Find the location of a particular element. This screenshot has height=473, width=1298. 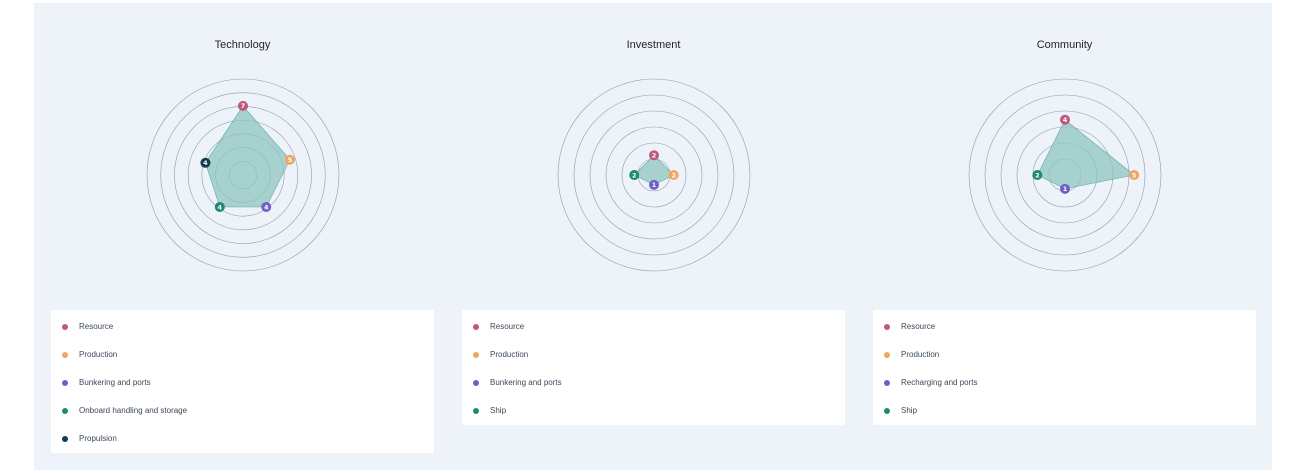

legend-label: Propulsion is located at coordinates (98, 438).